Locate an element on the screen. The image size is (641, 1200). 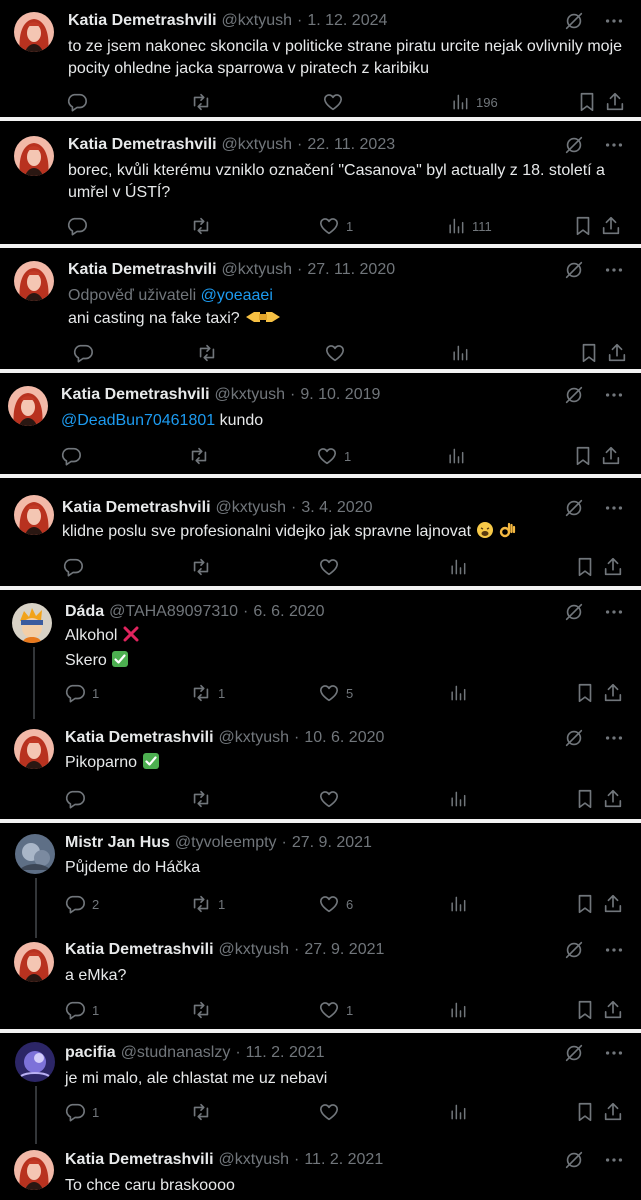
author-name: Mistr Jan Hus is located at coordinates (117, 843).